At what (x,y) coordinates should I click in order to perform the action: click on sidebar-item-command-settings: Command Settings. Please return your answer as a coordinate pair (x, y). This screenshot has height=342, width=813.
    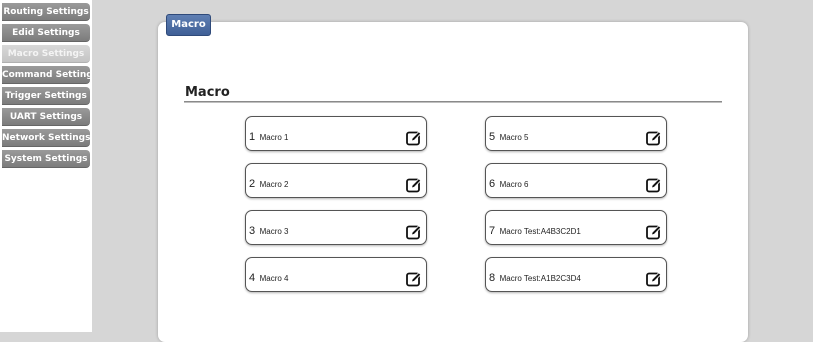
    Looking at the image, I should click on (46, 75).